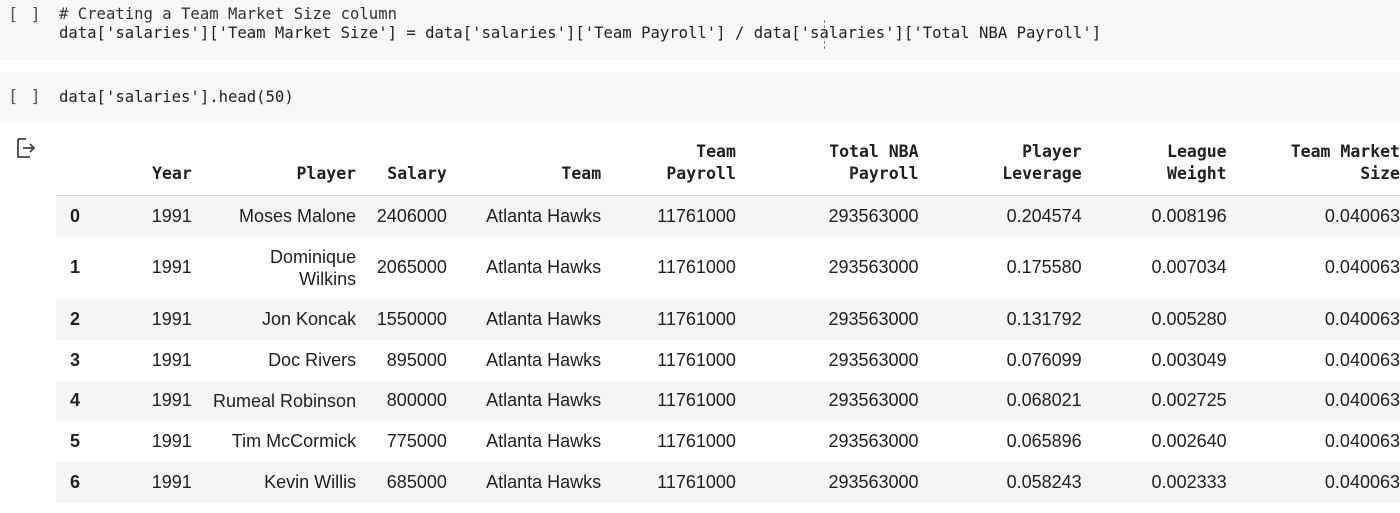 This screenshot has width=1400, height=513. I want to click on table-cell: 0.058243, so click(1044, 481).